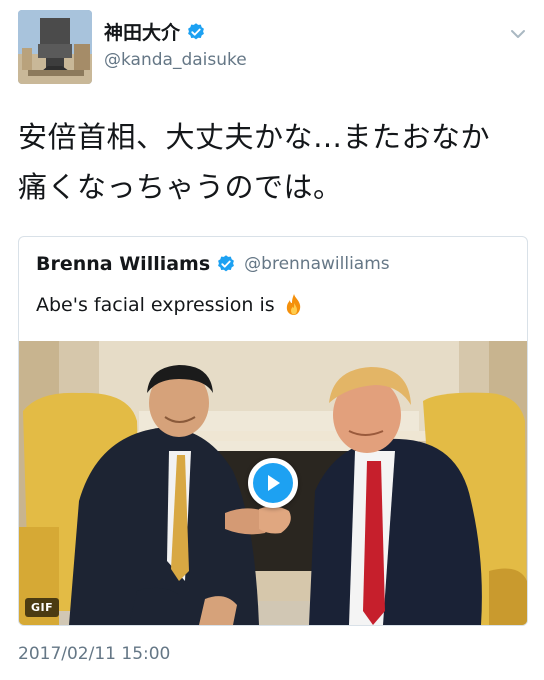  What do you see at coordinates (123, 264) in the screenshot?
I see `quoted-author-name: Brenna Williams` at bounding box center [123, 264].